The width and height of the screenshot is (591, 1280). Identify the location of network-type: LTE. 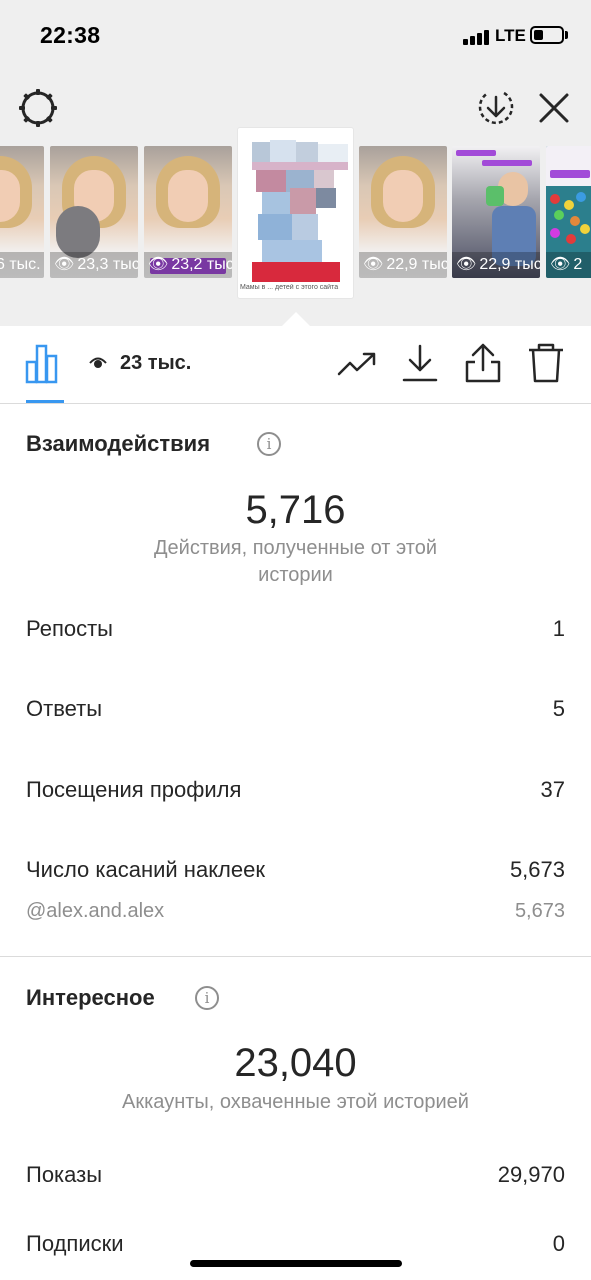
(510, 35).